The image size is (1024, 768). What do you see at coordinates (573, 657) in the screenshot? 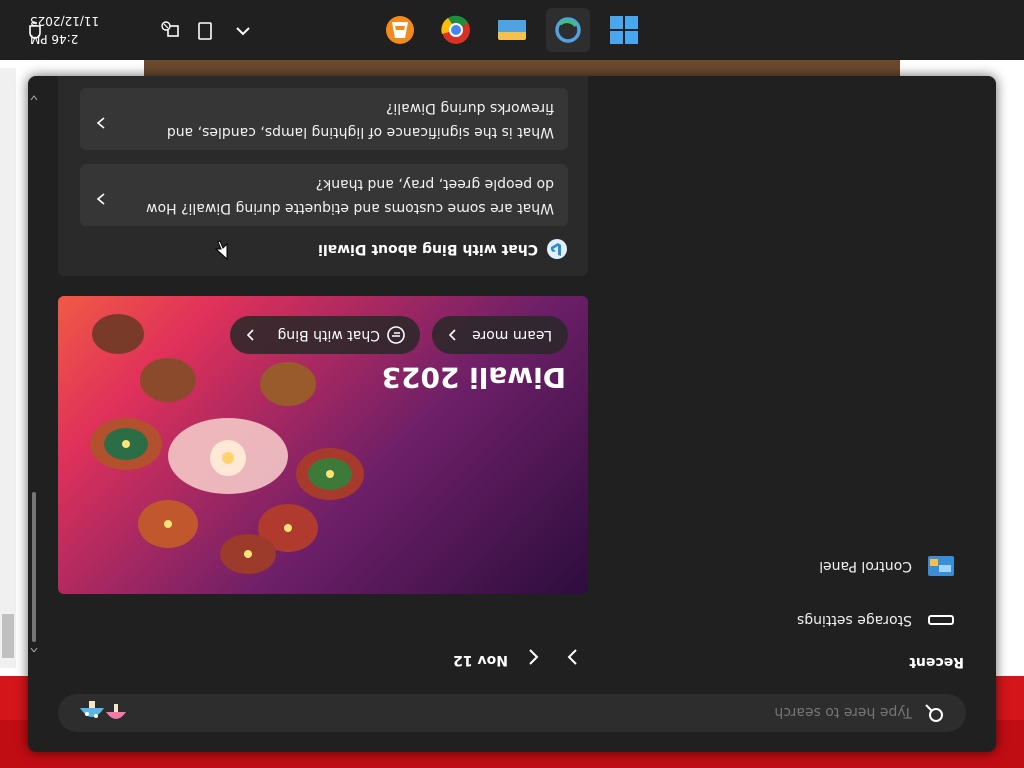
I see `next-day-button` at bounding box center [573, 657].